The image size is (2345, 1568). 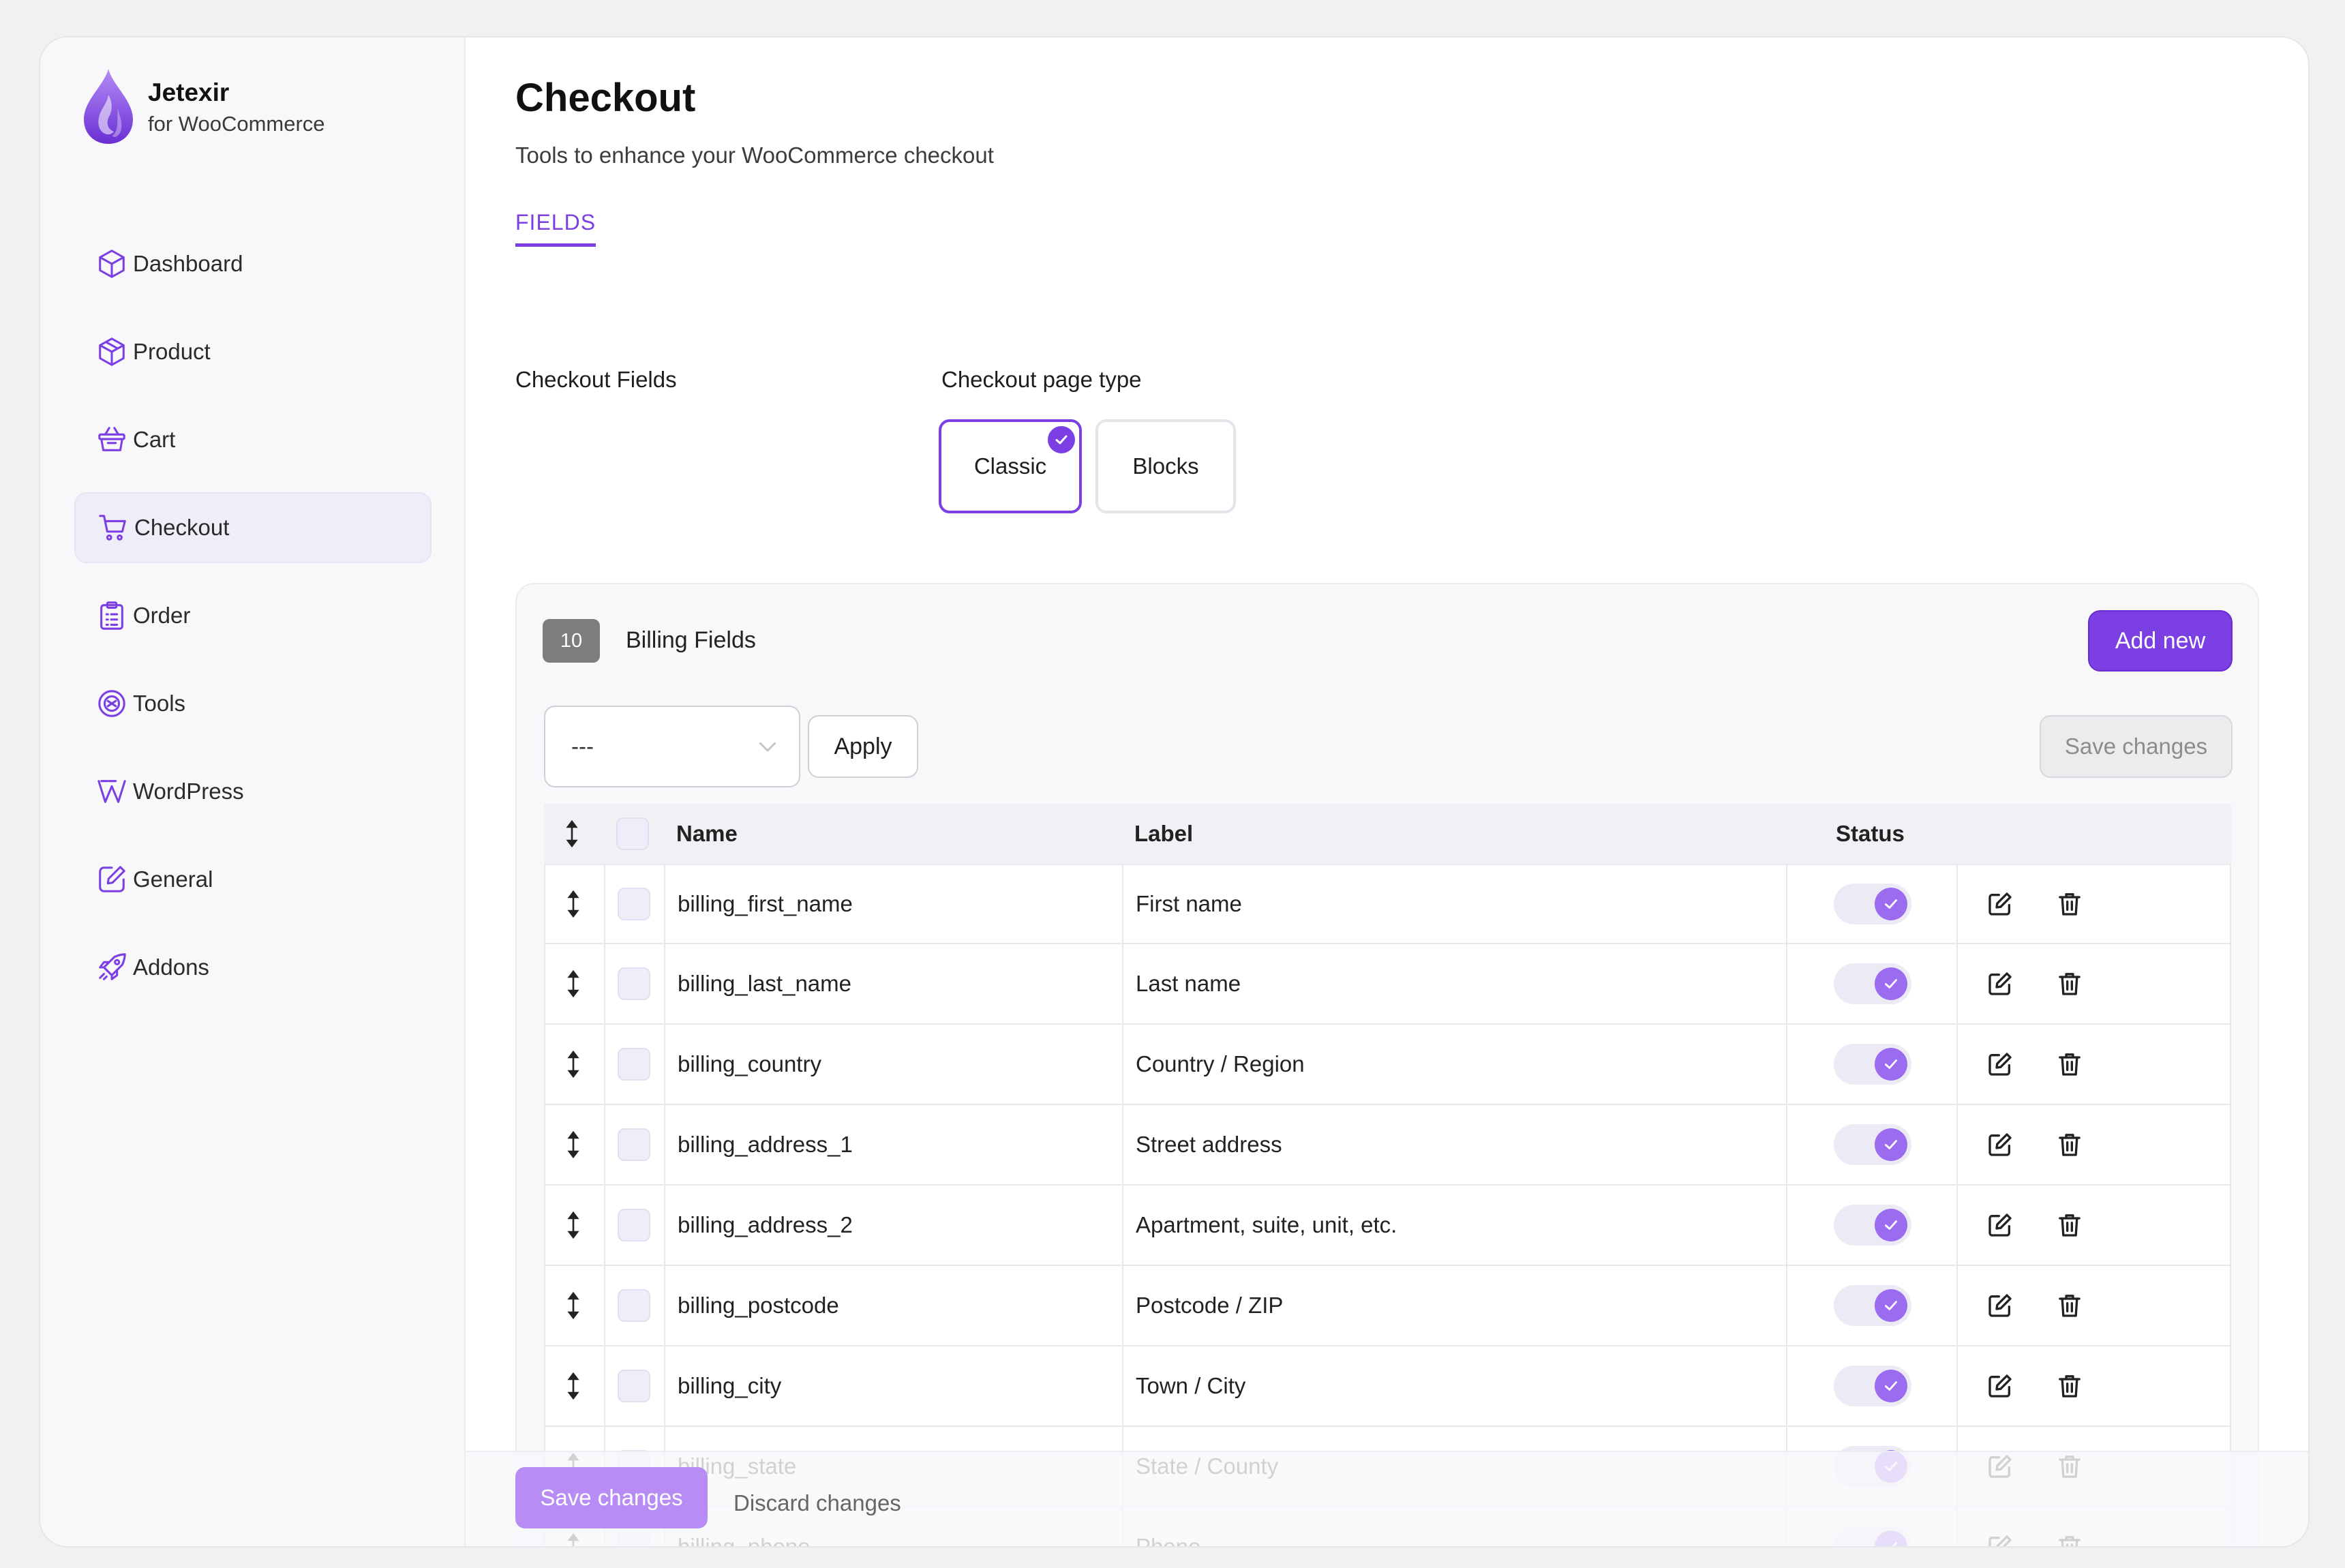 What do you see at coordinates (1210, 1305) in the screenshot?
I see `field-label-cell: Postcode / ZIP` at bounding box center [1210, 1305].